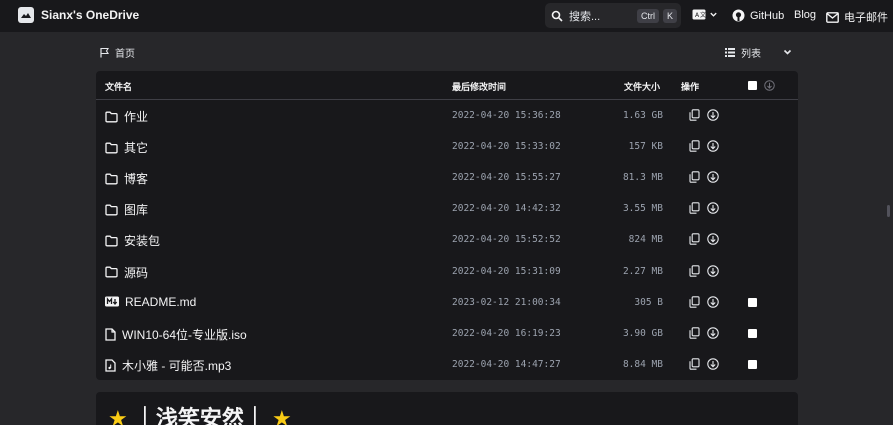  Describe the element at coordinates (699, 14) in the screenshot. I see `translate-icon: A文` at that location.